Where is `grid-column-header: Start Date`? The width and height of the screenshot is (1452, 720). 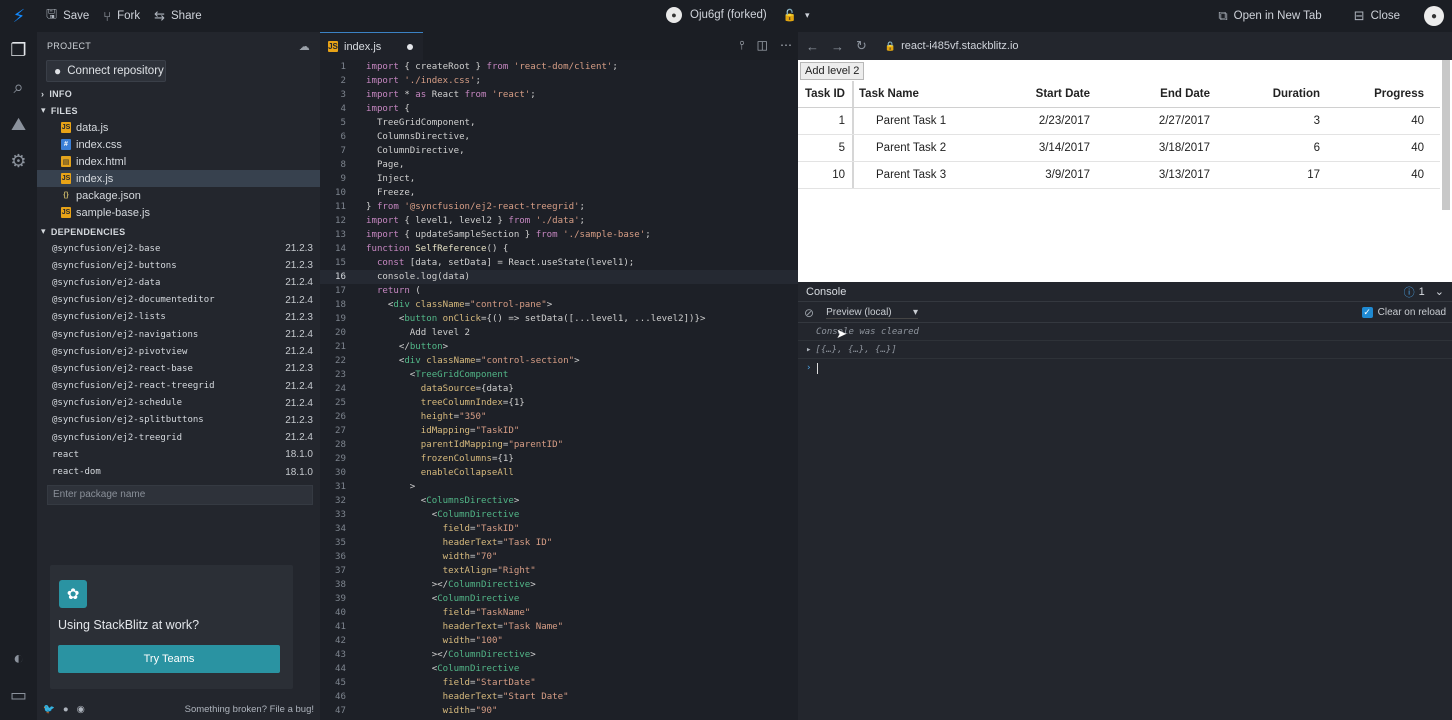
grid-column-header: Start Date is located at coordinates (1047, 94).